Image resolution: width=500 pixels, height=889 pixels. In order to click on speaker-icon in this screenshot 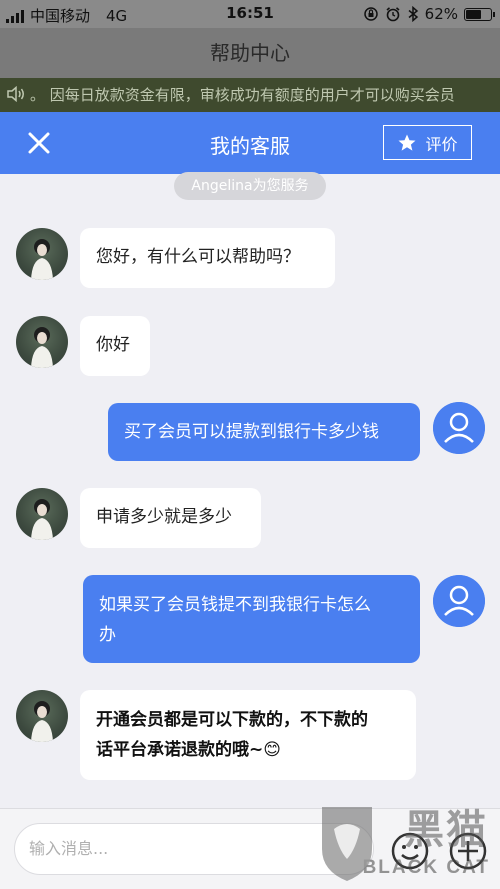, I will do `click(16, 95)`.